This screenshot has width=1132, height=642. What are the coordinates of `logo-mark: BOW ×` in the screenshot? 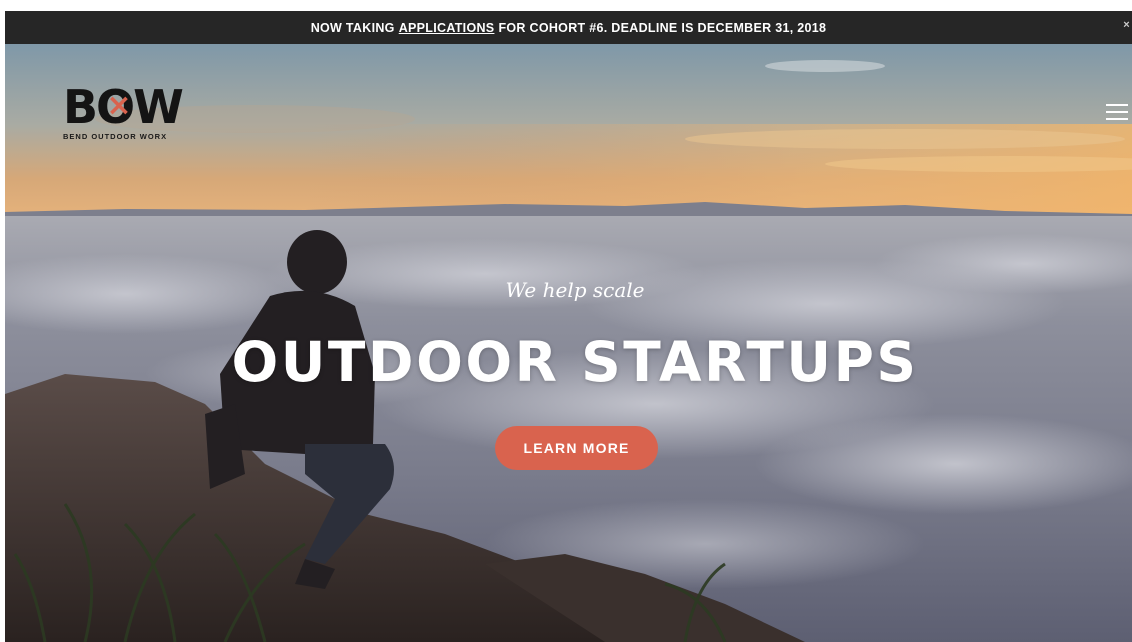 It's located at (123, 107).